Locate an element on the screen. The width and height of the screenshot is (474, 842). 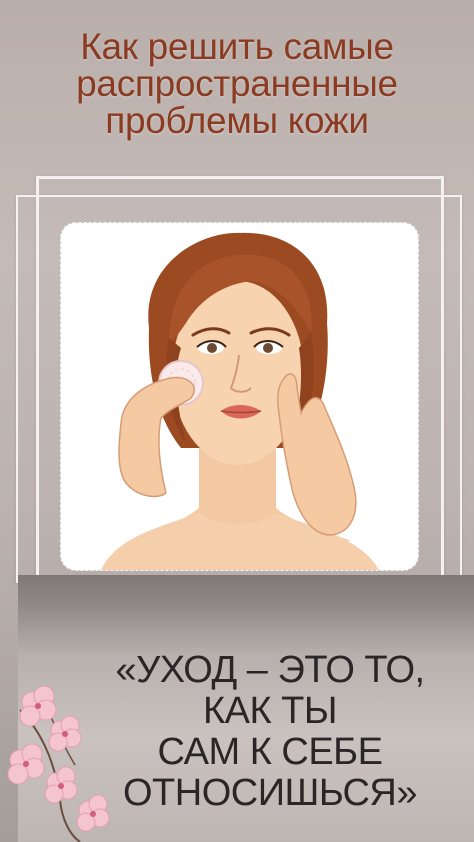
quote-line-4: ОТНОСИШЬСЯ» is located at coordinates (270, 793).